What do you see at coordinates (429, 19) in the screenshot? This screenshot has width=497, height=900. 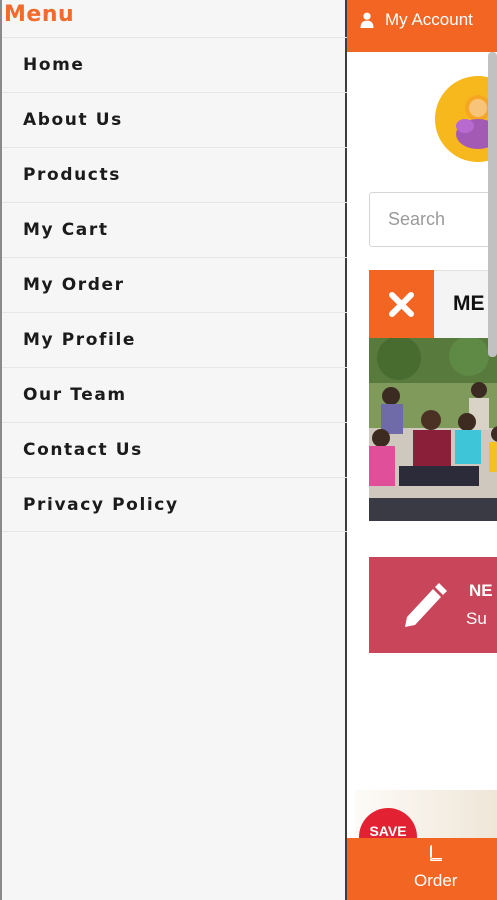 I see `my-account-label: My Account` at bounding box center [429, 19].